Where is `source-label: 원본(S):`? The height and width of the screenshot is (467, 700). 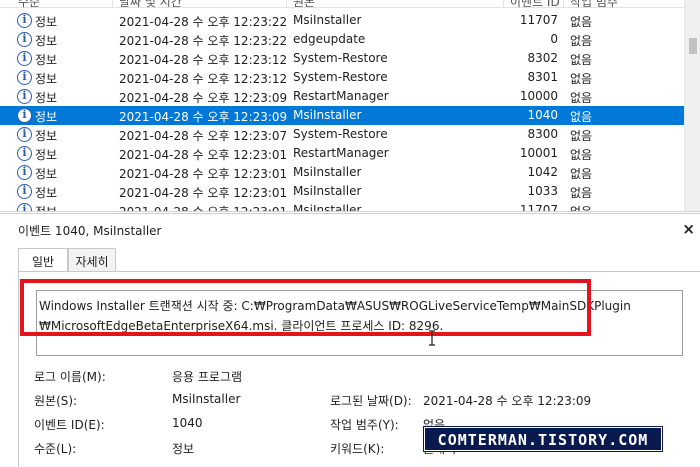 source-label: 원본(S): is located at coordinates (56, 401).